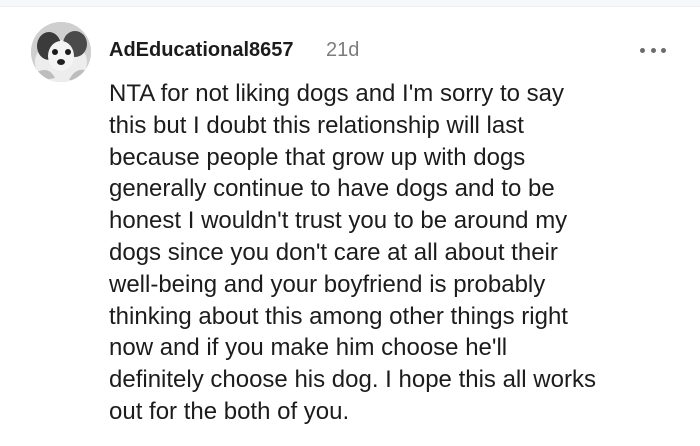  I want to click on dog-avatar-icon, so click(61, 52).